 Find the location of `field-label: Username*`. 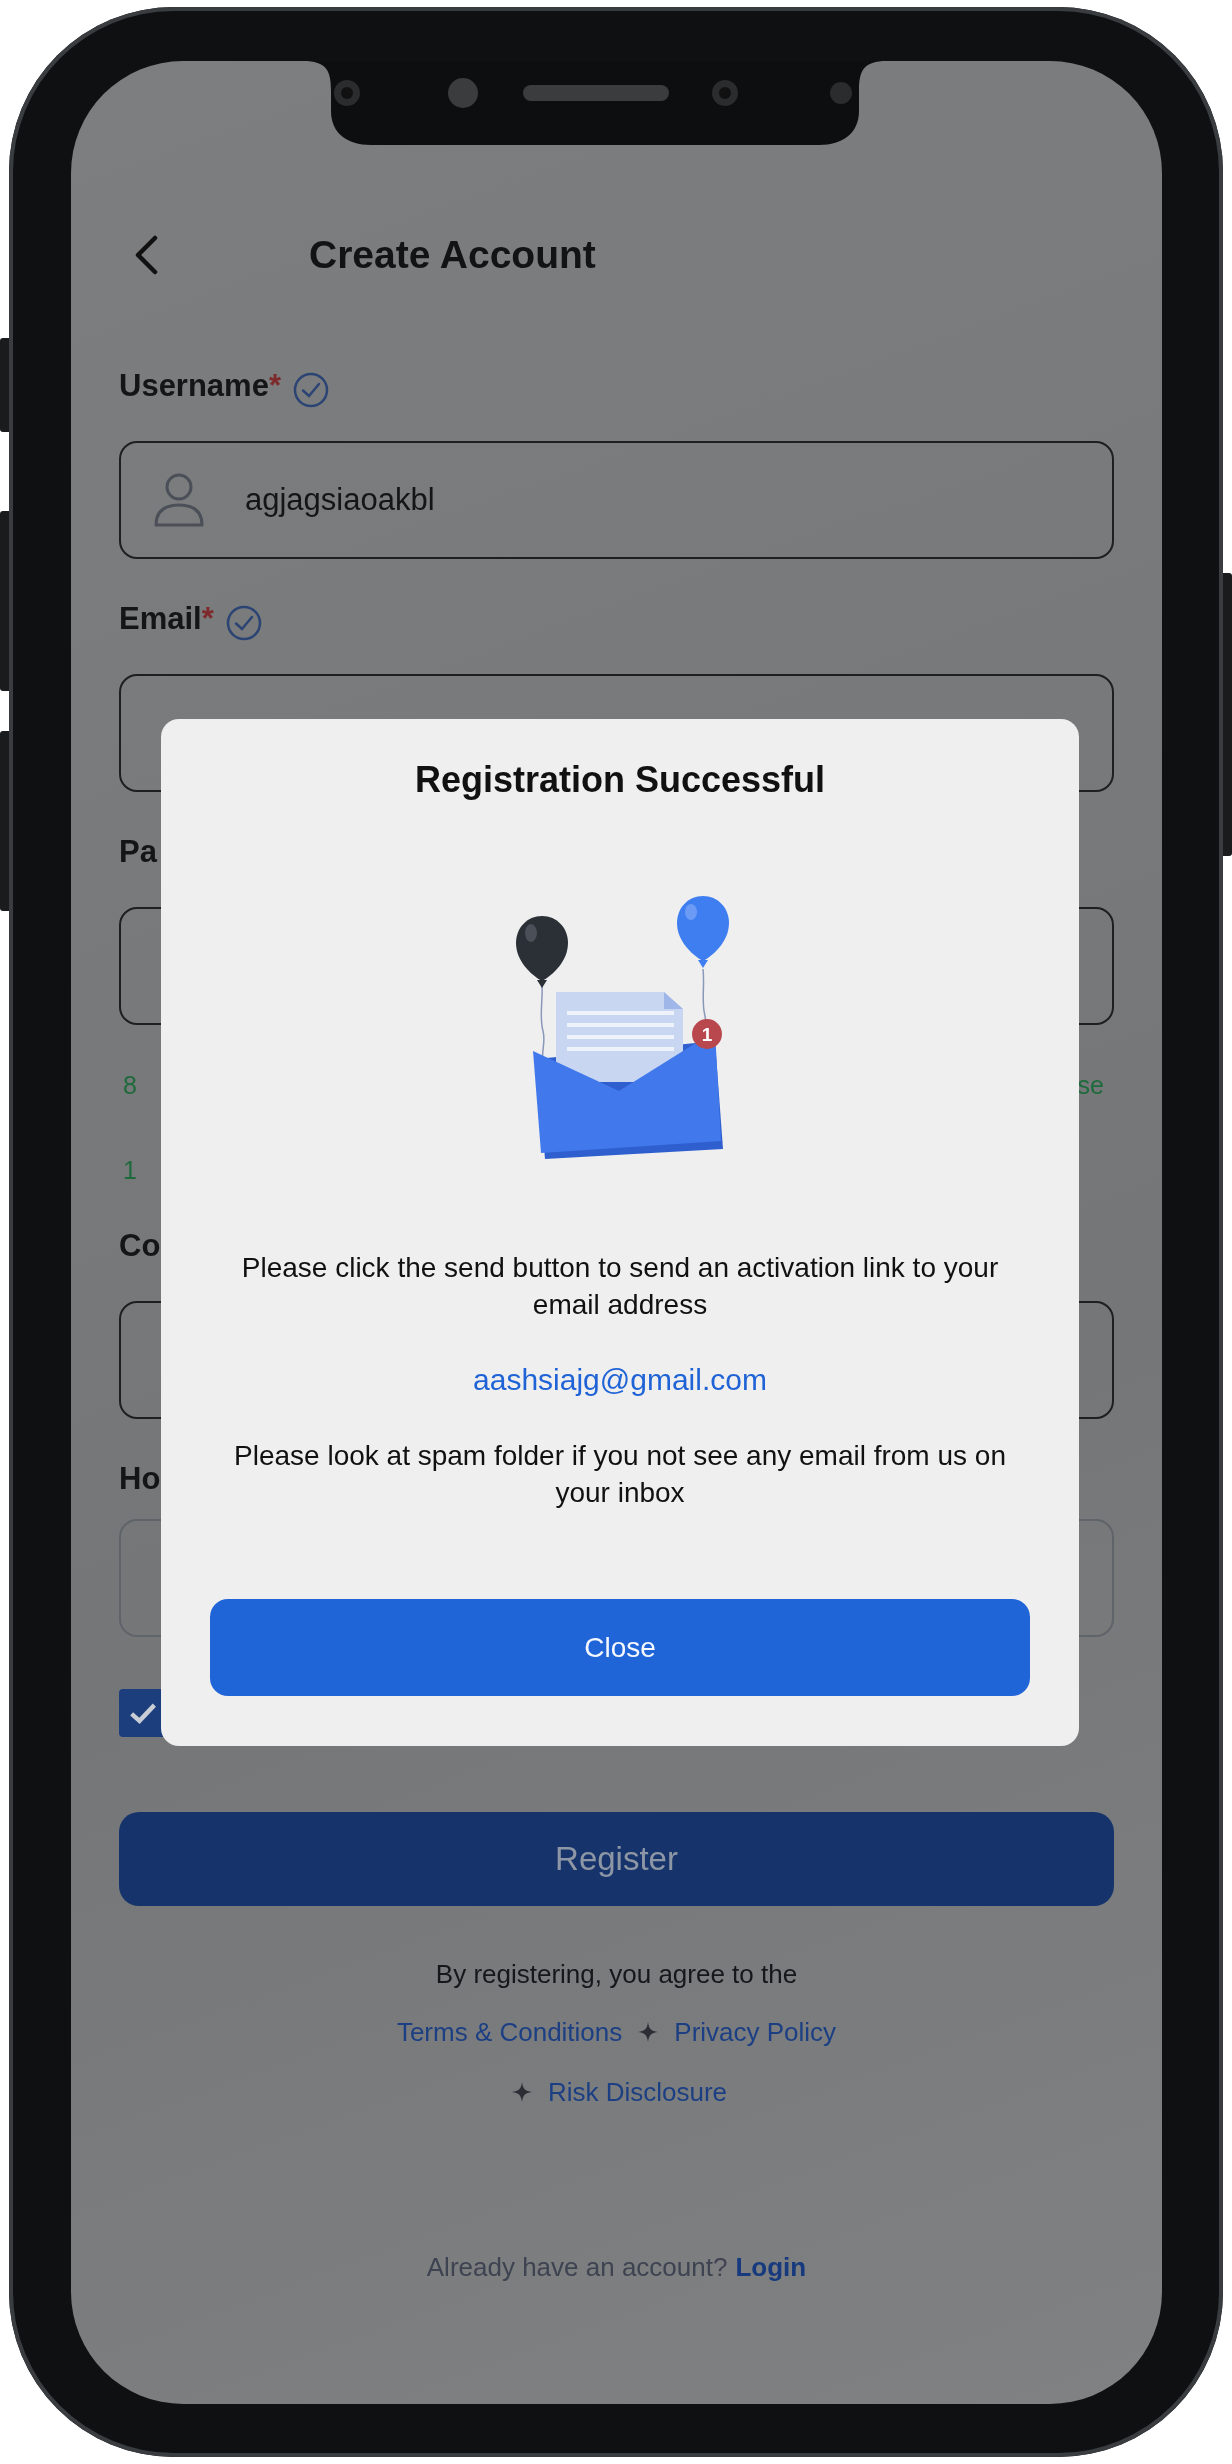

field-label: Username* is located at coordinates (200, 386).